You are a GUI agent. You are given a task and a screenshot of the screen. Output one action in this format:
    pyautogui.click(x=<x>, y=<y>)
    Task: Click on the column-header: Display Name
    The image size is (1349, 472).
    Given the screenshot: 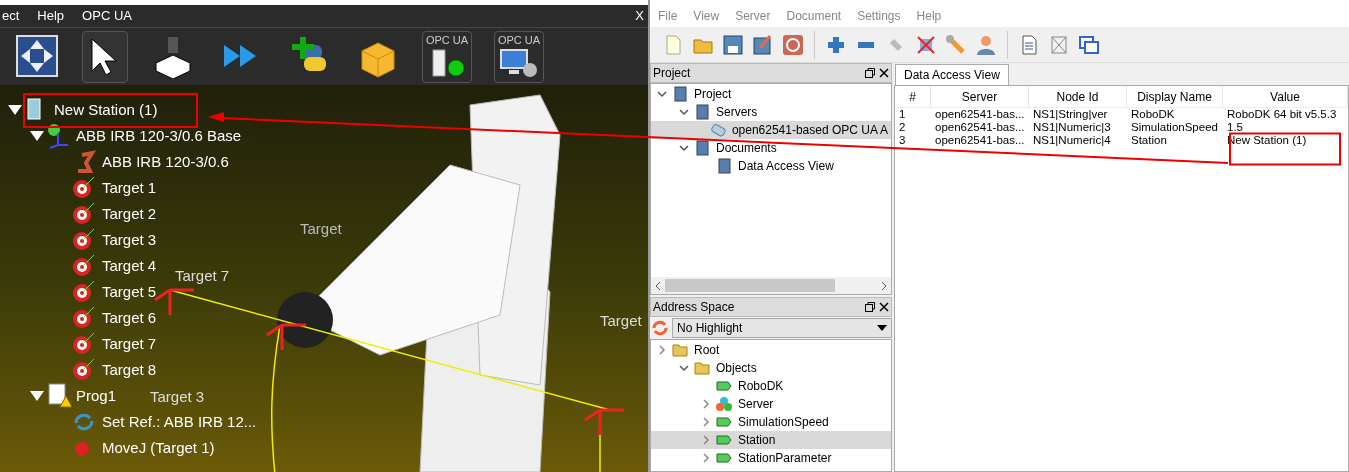 What is the action you would take?
    pyautogui.click(x=1175, y=96)
    